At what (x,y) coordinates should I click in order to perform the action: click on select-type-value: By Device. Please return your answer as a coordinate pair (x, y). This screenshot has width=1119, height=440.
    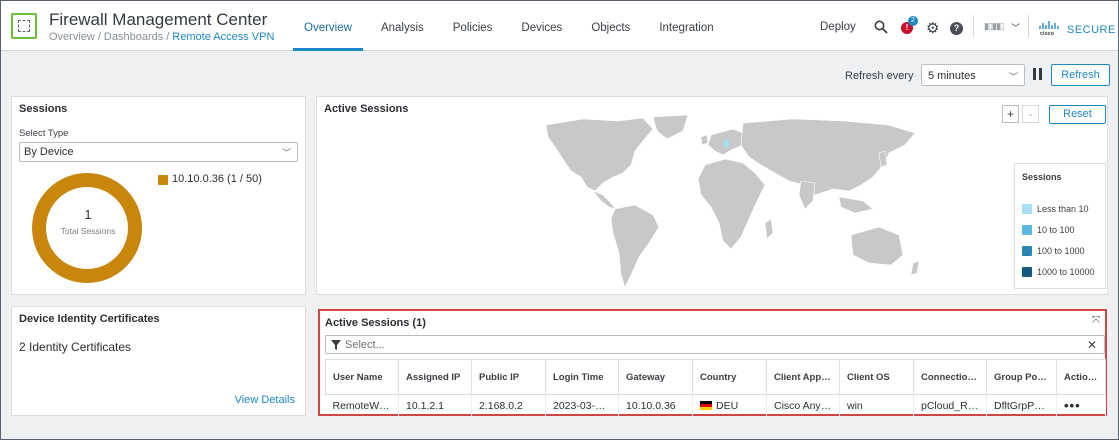
    Looking at the image, I should click on (49, 152).